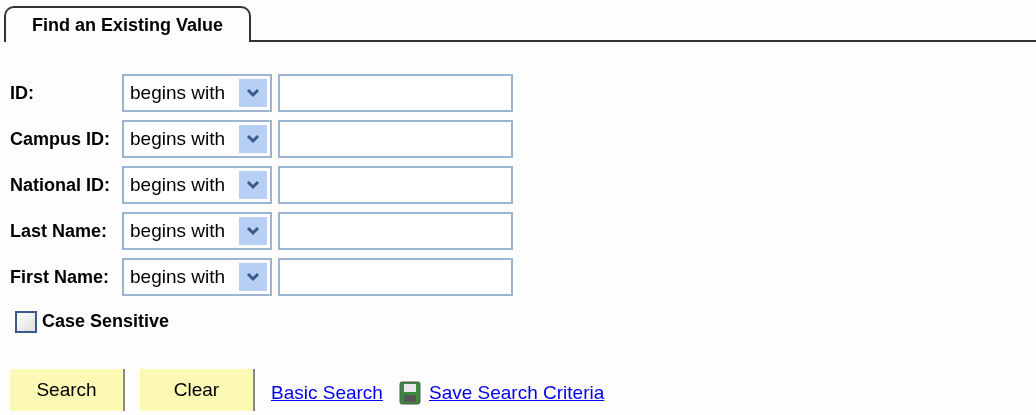 This screenshot has height=415, width=1036. Describe the element at coordinates (60, 277) in the screenshot. I see `field-label: First Name:` at that location.